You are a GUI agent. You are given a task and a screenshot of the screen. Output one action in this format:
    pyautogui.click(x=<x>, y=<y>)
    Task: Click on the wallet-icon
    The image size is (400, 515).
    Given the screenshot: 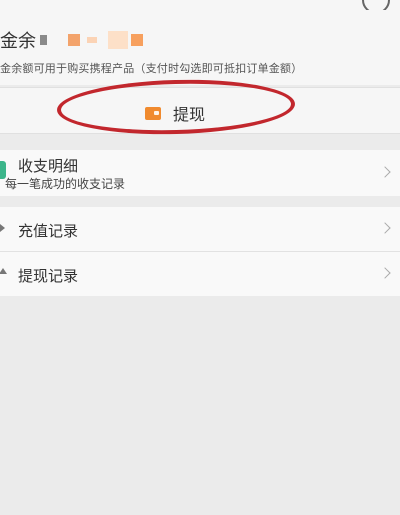 What is the action you would take?
    pyautogui.click(x=153, y=113)
    